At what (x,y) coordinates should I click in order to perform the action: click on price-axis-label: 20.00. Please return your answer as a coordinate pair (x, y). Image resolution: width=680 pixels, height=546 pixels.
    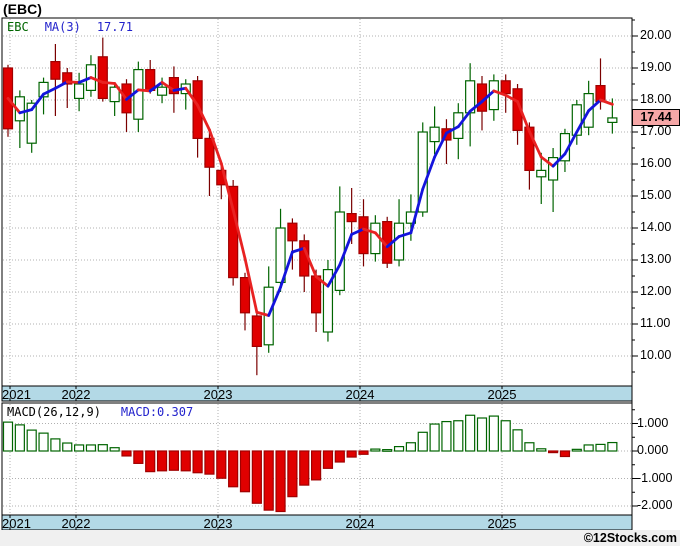
    Looking at the image, I should click on (656, 35).